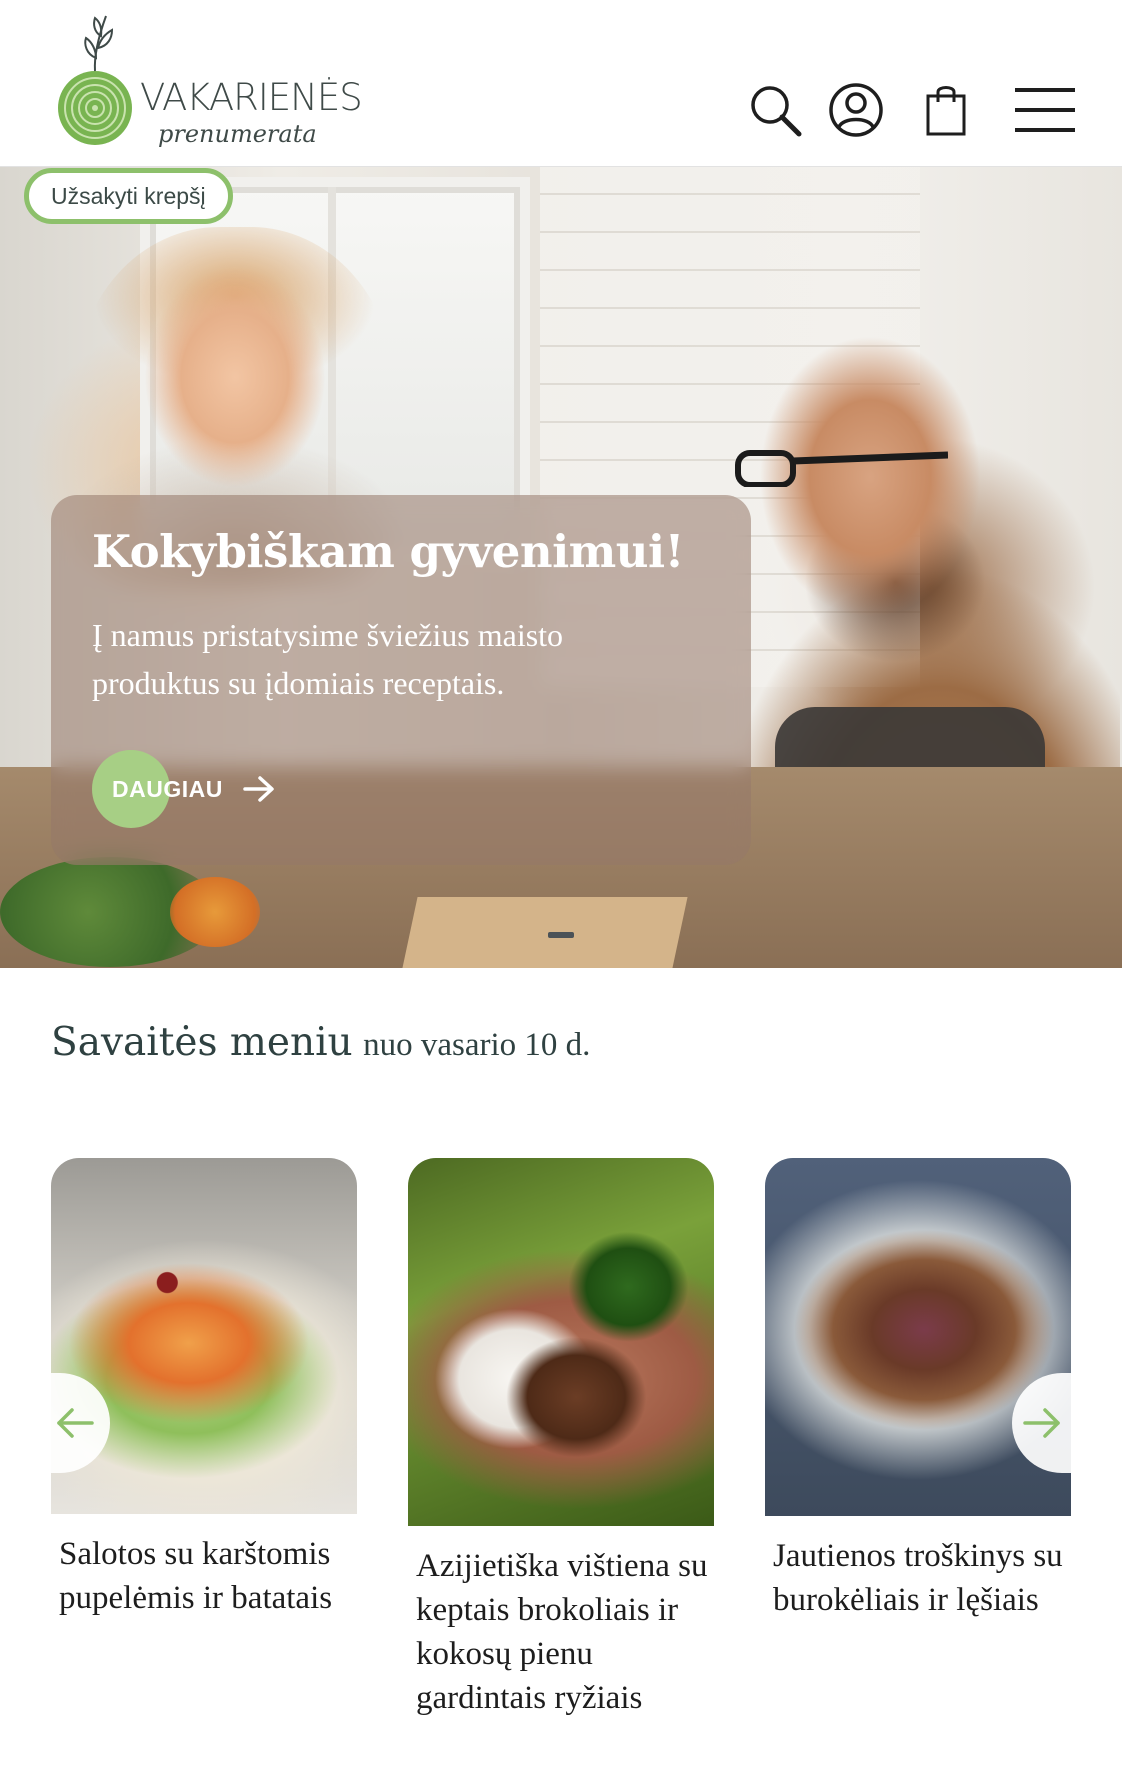 The width and height of the screenshot is (1122, 1790). What do you see at coordinates (251, 97) in the screenshot?
I see `logo-title: VAKARIENĖS` at bounding box center [251, 97].